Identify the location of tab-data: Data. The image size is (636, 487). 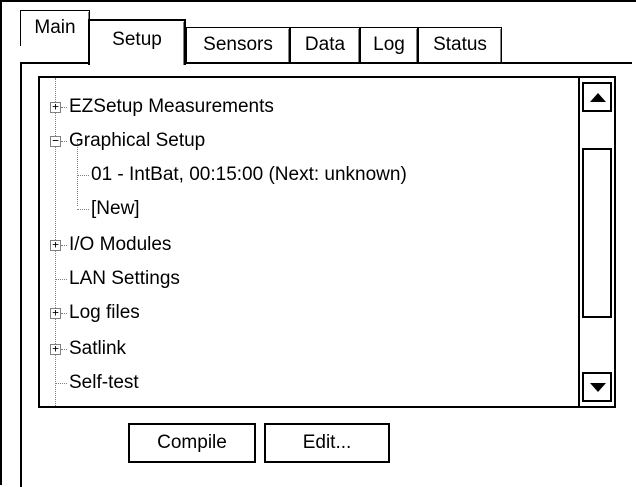
(325, 45).